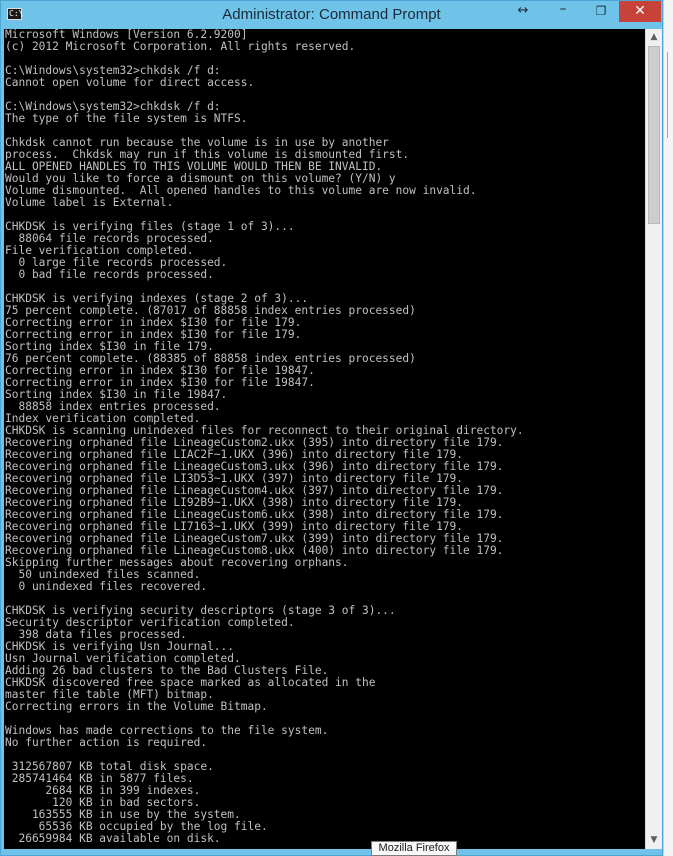 The image size is (673, 856). I want to click on console-line: Cannot open volume for direct access., so click(130, 82).